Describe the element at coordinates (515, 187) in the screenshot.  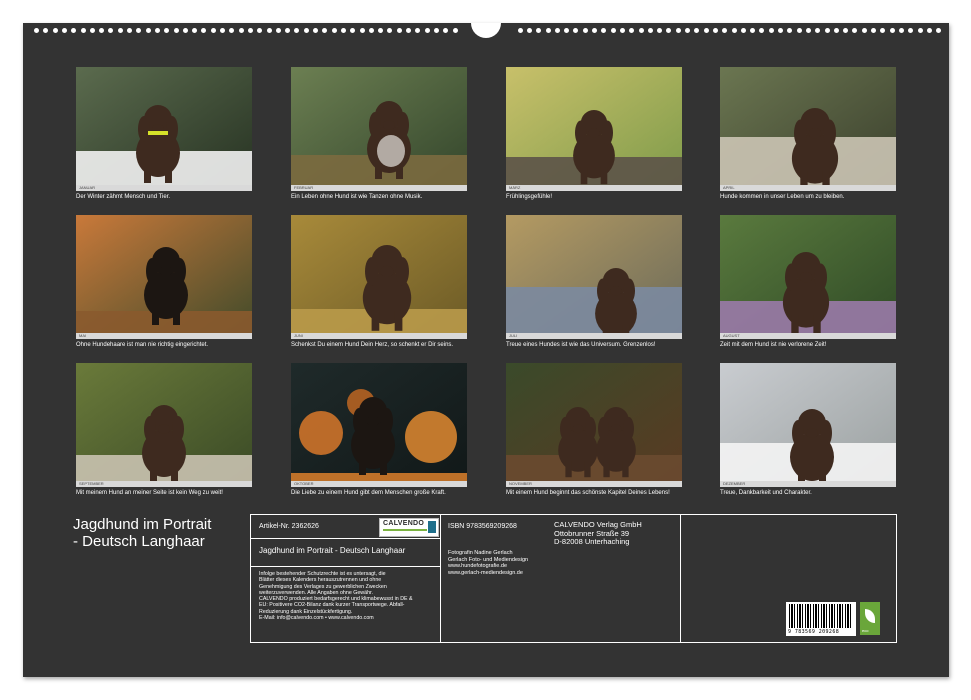
I see `month-label: MÄRZ` at that location.